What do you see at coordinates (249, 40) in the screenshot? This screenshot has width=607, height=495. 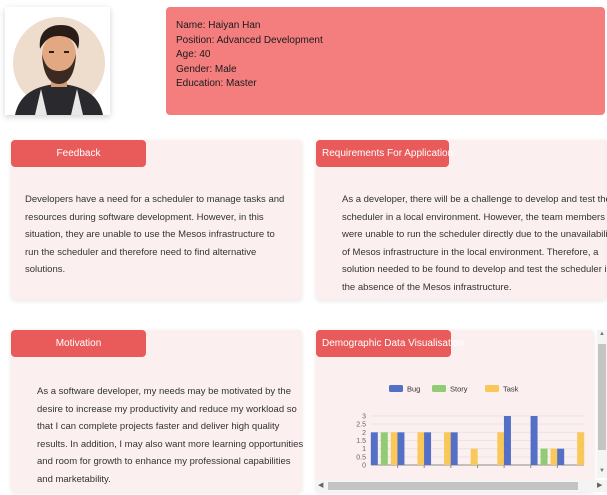 I see `profile-position: Position: Advanced Development` at bounding box center [249, 40].